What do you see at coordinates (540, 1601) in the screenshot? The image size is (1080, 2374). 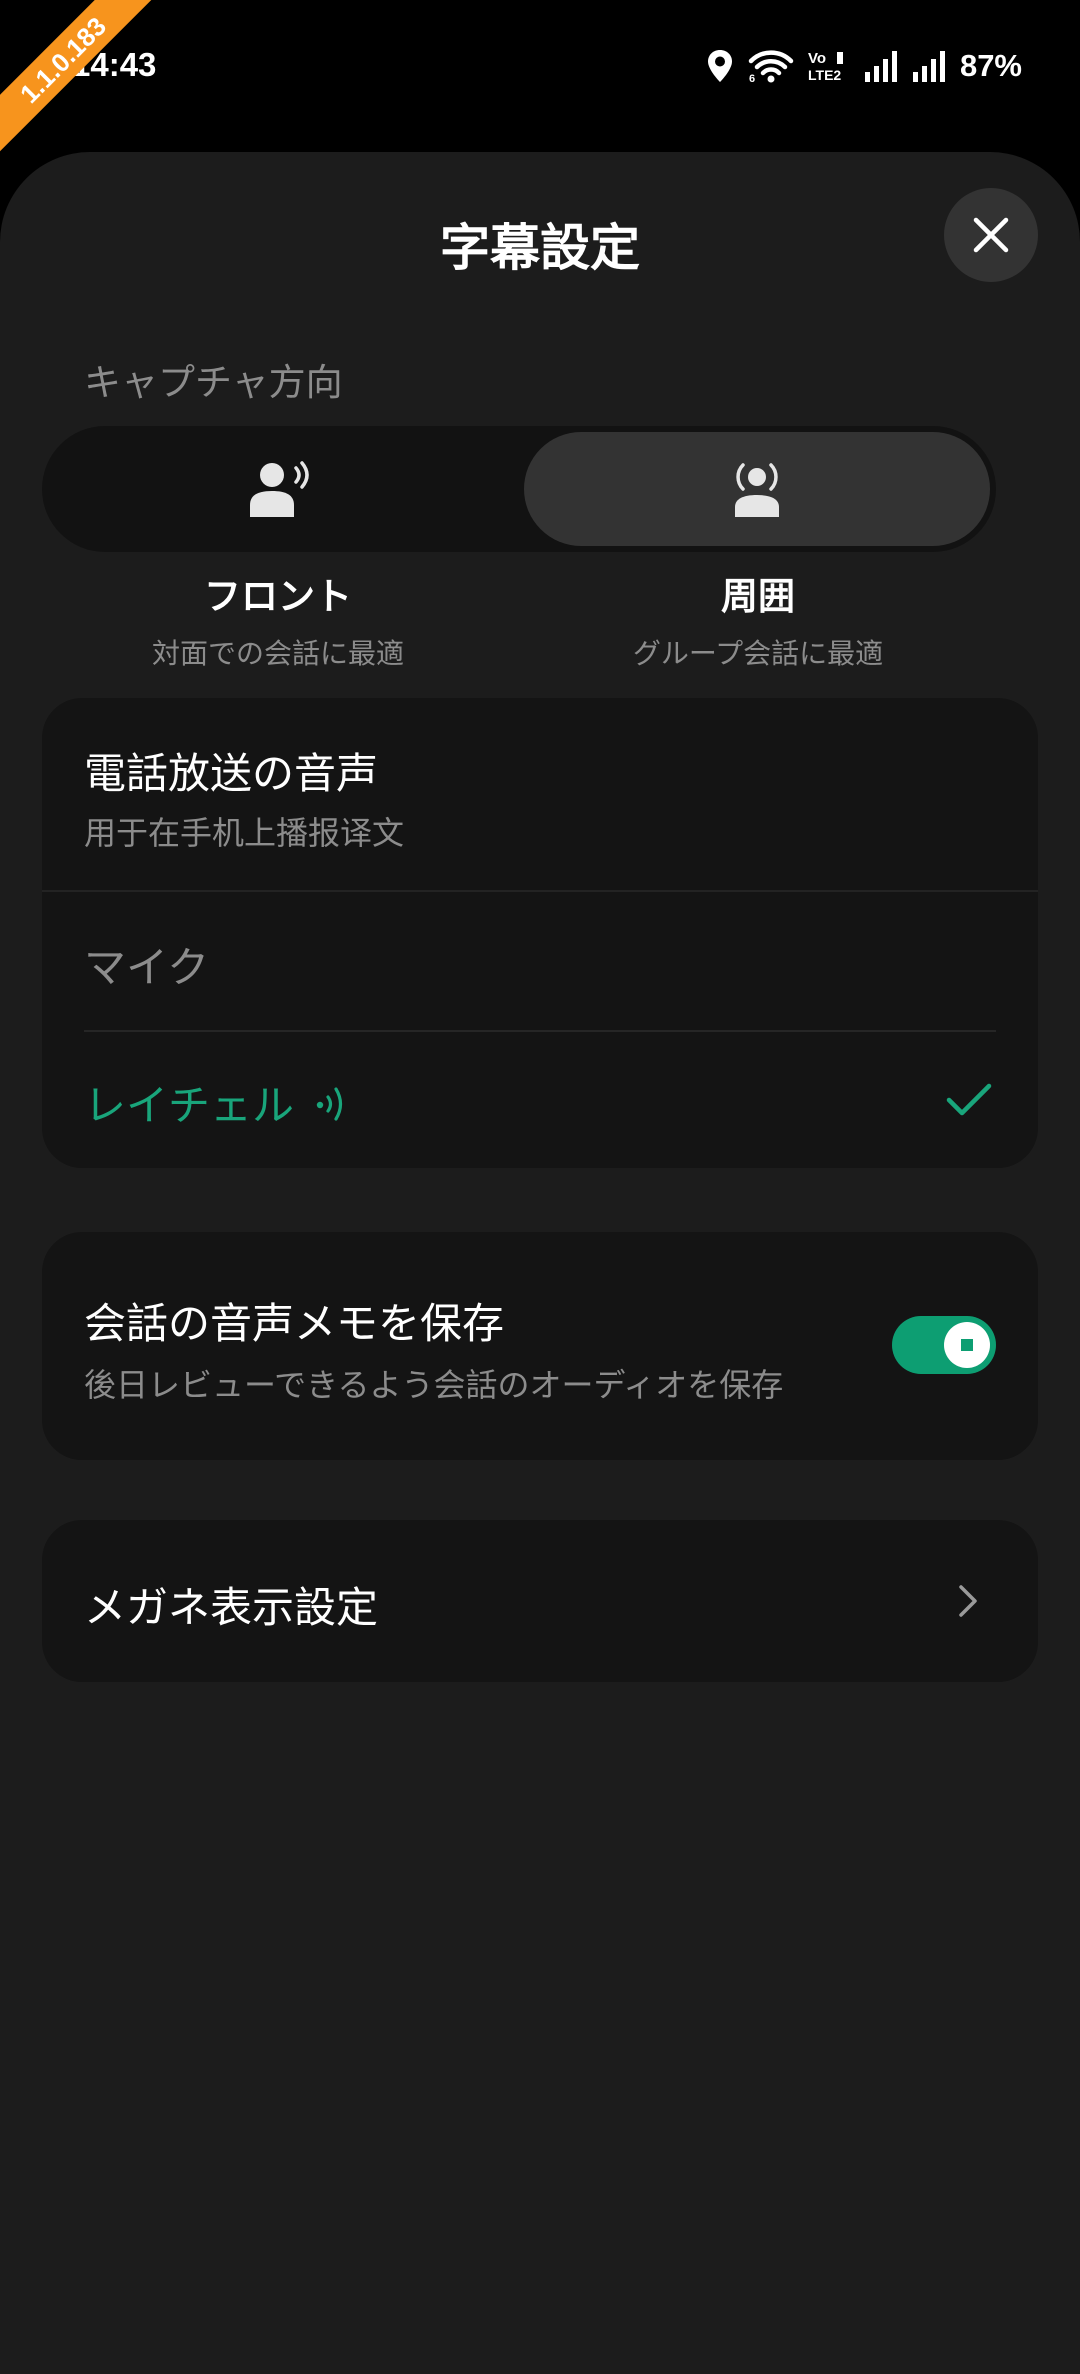 I see `glasses-display-settings: メガネ表示設定` at bounding box center [540, 1601].